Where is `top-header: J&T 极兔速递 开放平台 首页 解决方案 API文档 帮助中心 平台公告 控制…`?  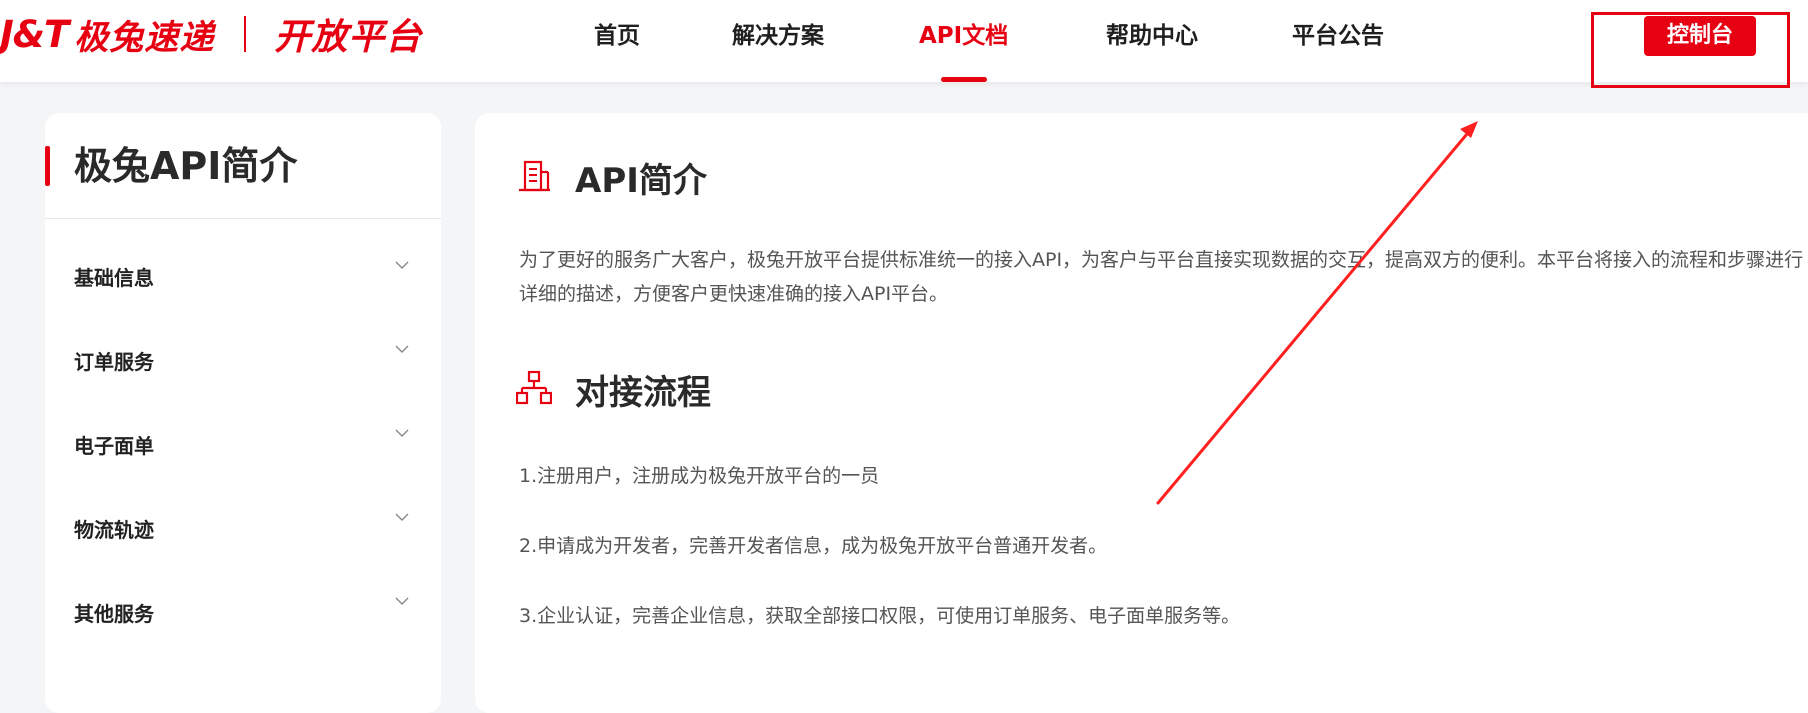
top-header: J&T 极兔速递 开放平台 首页 解决方案 API文档 帮助中心 平台公告 控制… is located at coordinates (904, 41).